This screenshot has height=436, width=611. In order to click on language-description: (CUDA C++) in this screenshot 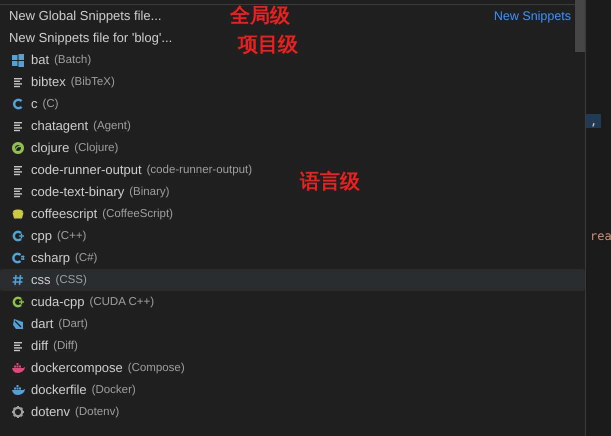, I will do `click(121, 302)`.